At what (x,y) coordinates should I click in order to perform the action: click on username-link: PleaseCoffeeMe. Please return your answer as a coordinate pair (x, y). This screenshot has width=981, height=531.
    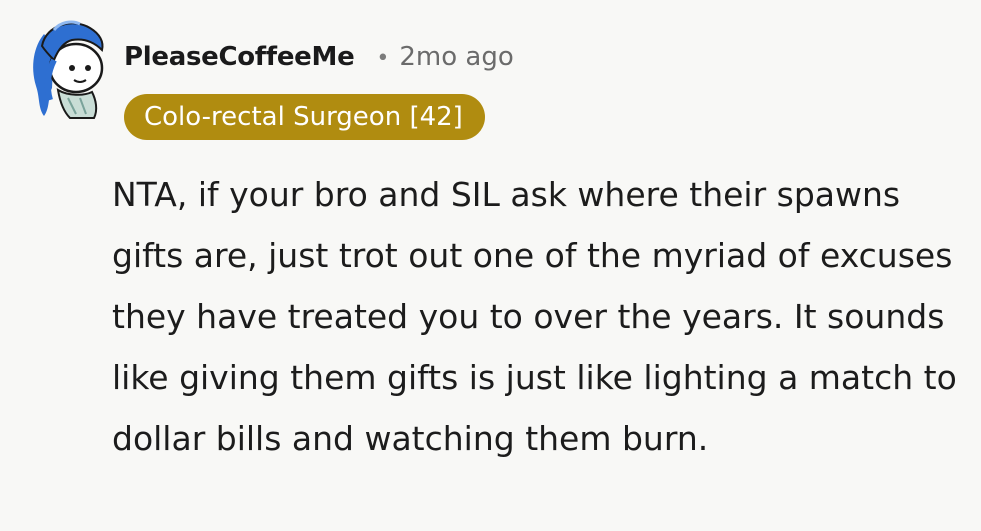
    Looking at the image, I should click on (239, 57).